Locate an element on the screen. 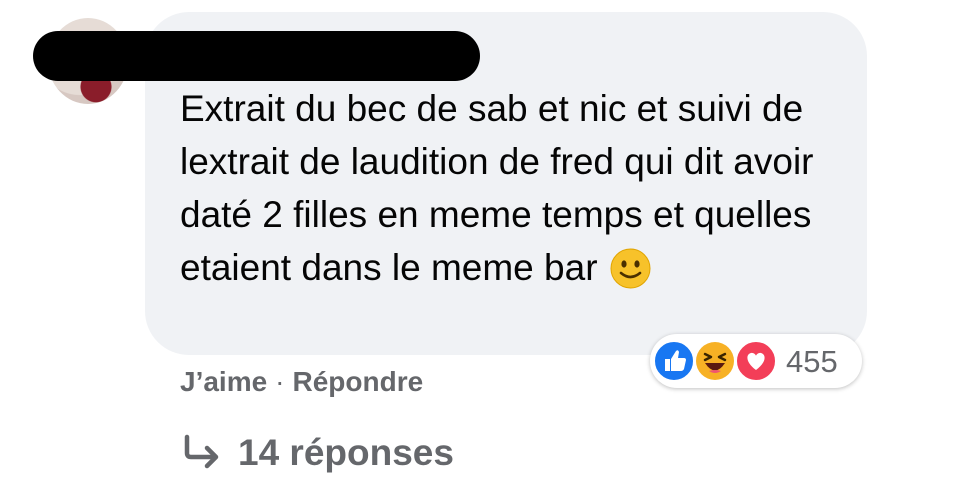  reply-button: Répondre is located at coordinates (358, 381).